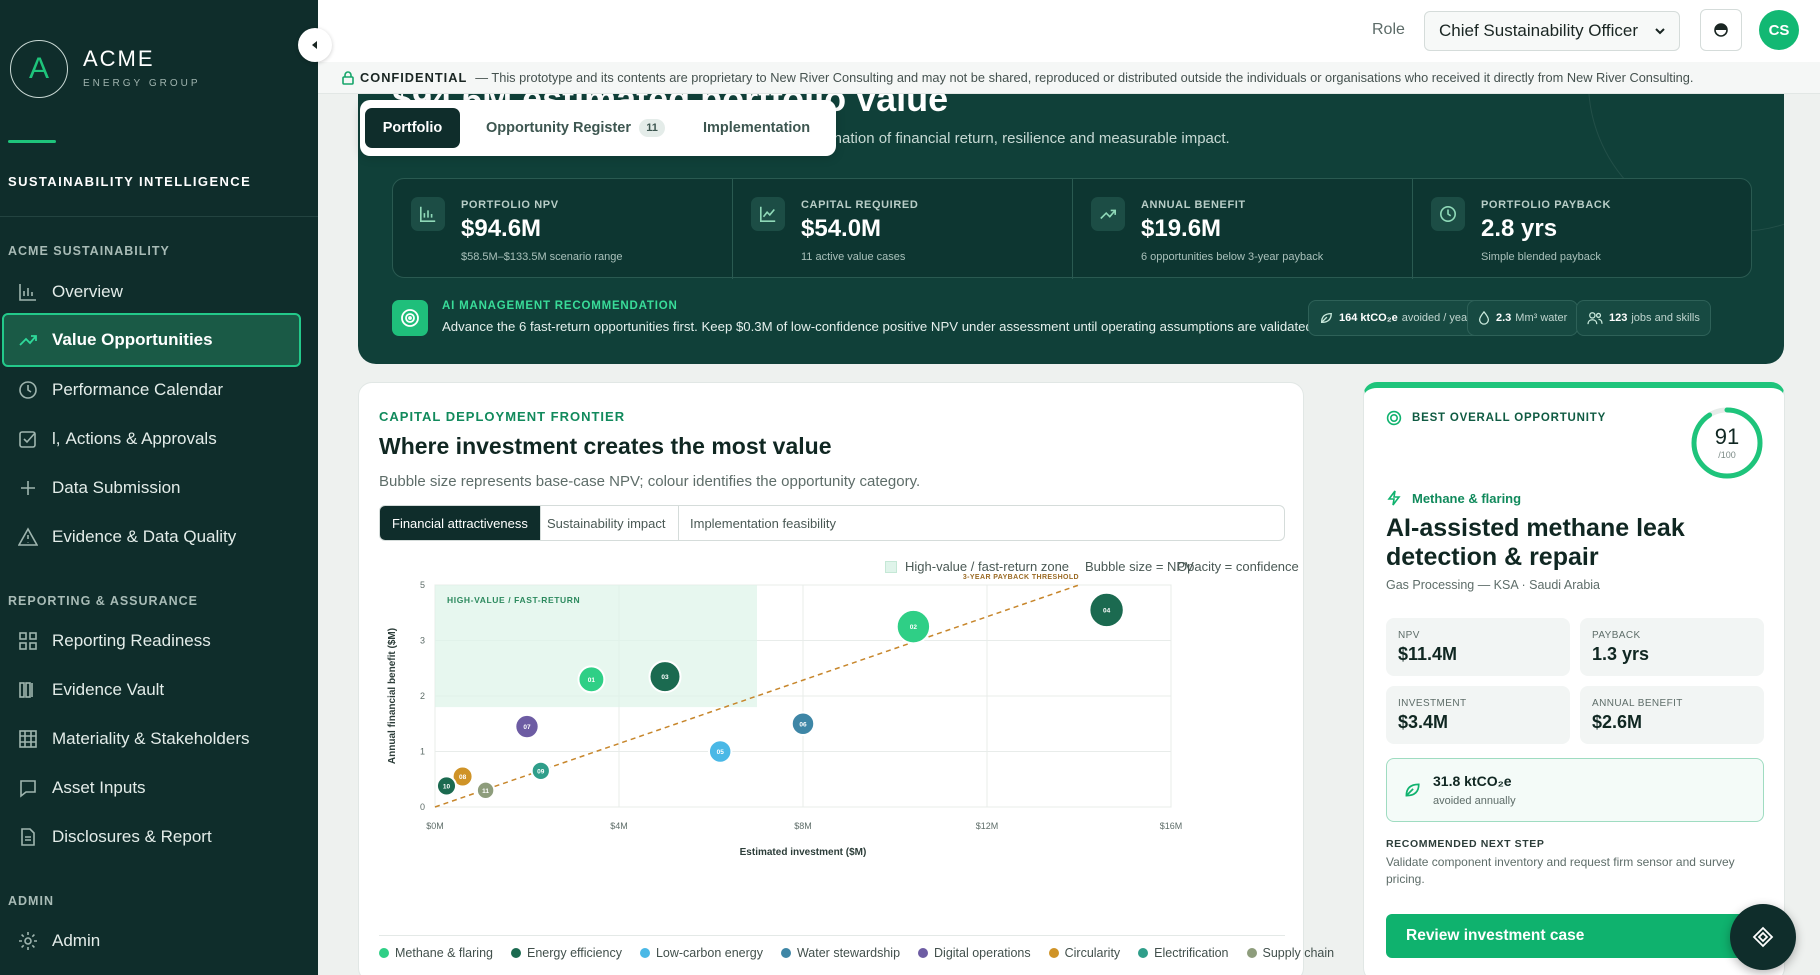 This screenshot has width=1820, height=975. What do you see at coordinates (99, 787) in the screenshot?
I see `sidebar-item-label: Asset Inputs` at bounding box center [99, 787].